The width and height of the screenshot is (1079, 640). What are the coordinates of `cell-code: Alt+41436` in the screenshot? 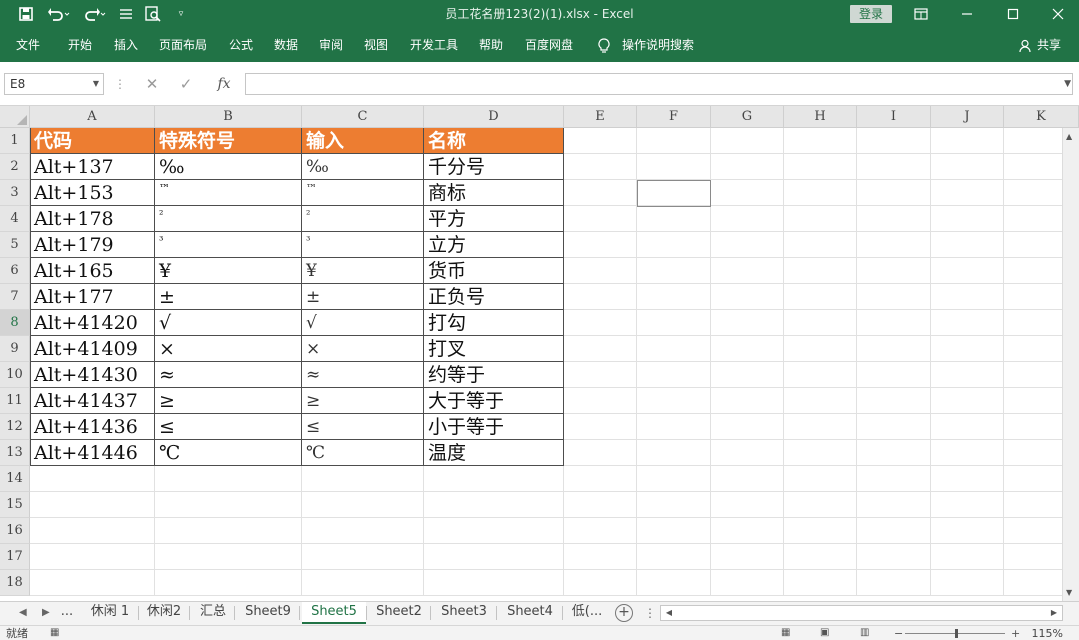 It's located at (92, 427).